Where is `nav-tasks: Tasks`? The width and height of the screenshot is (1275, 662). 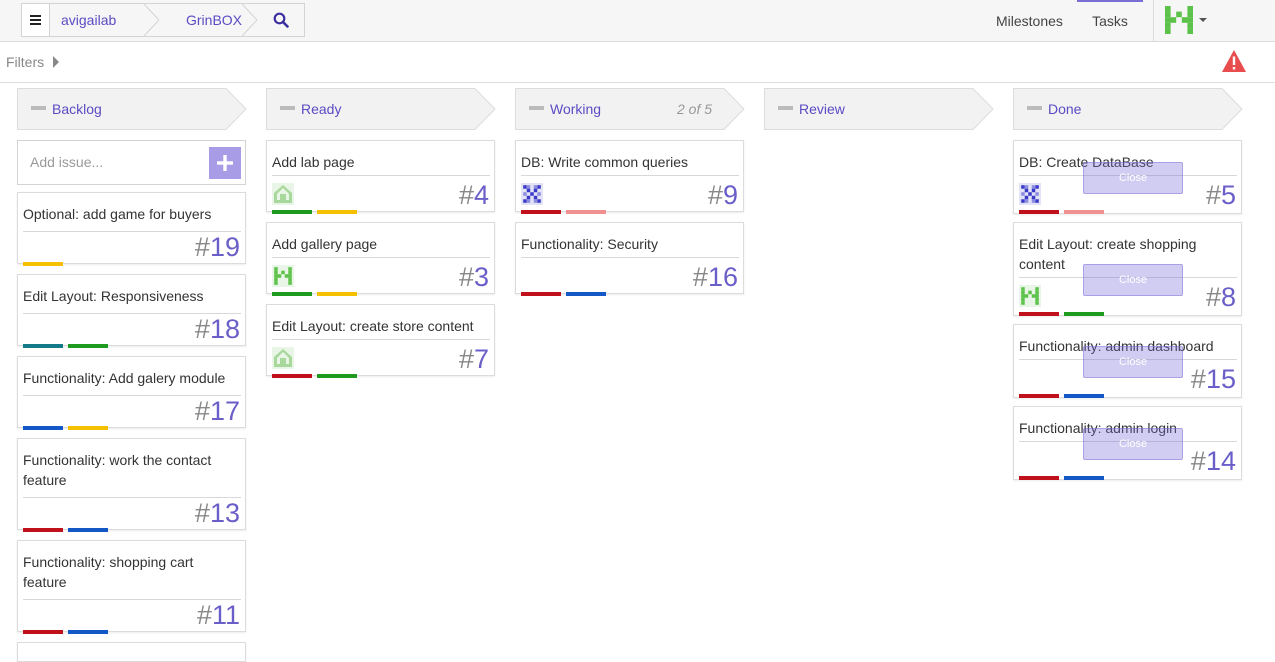 nav-tasks: Tasks is located at coordinates (1110, 21).